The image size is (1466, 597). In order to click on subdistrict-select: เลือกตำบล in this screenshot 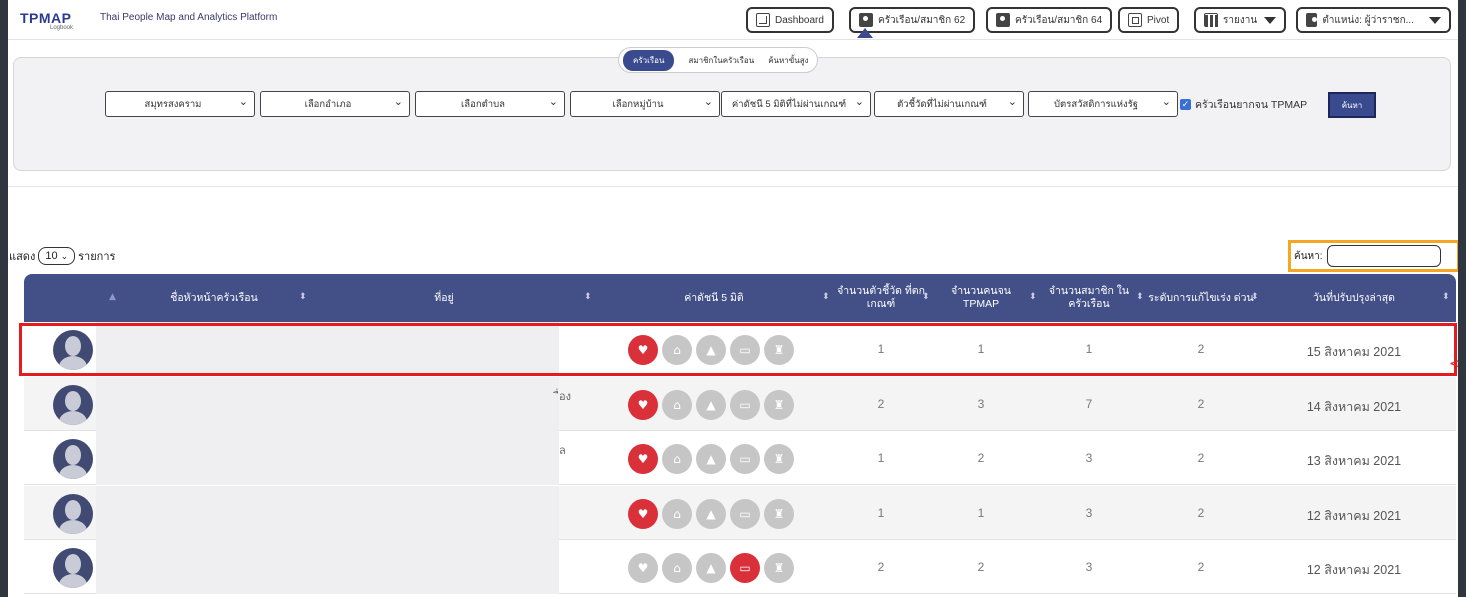, I will do `click(490, 104)`.